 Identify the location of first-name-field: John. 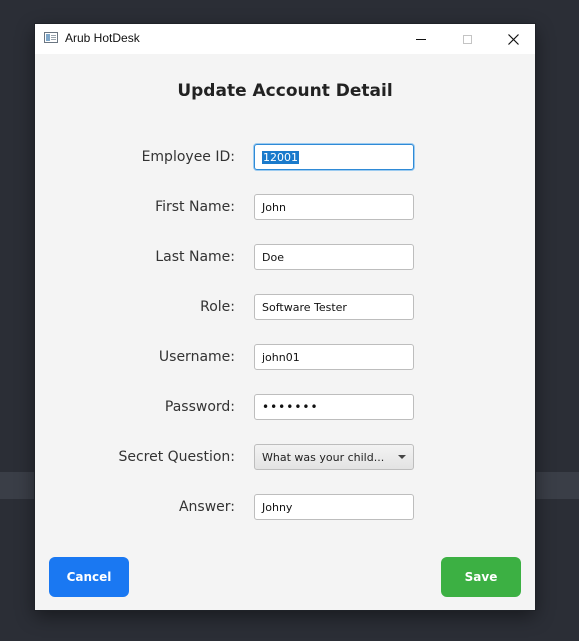
(334, 207).